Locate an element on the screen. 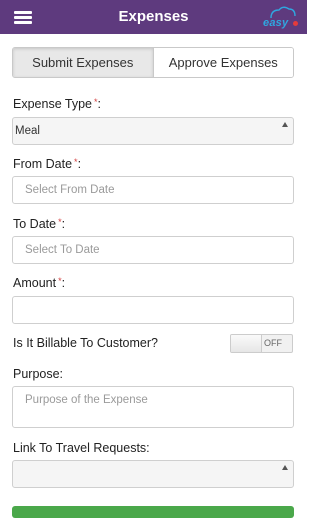  logo-text: easy is located at coordinates (276, 23).